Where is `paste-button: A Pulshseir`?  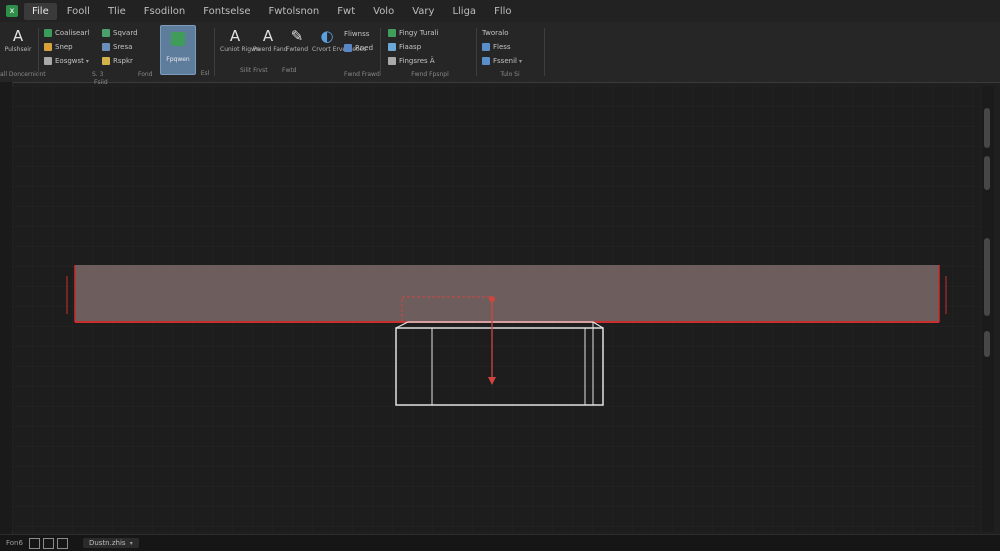 paste-button: A Pulshseir is located at coordinates (18, 40).